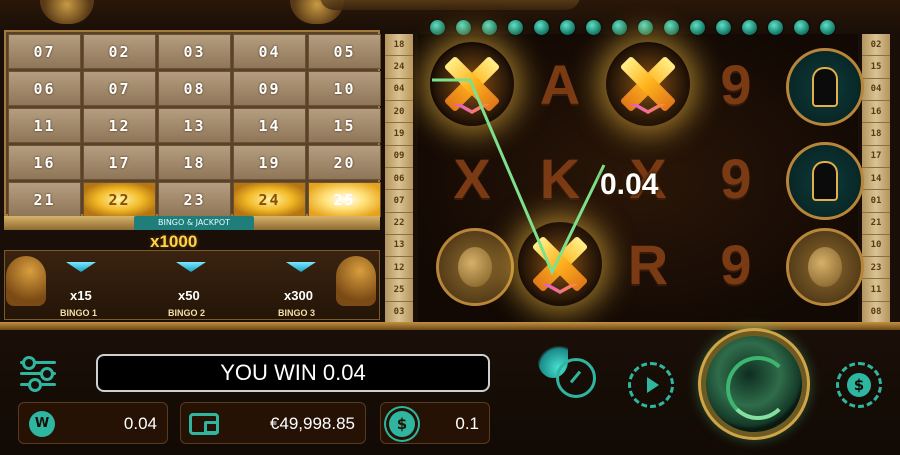  I want to click on number-cell: 10, so click(876, 246).